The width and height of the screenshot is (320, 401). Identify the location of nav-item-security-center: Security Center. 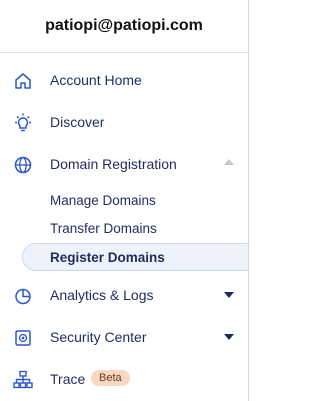
(124, 337).